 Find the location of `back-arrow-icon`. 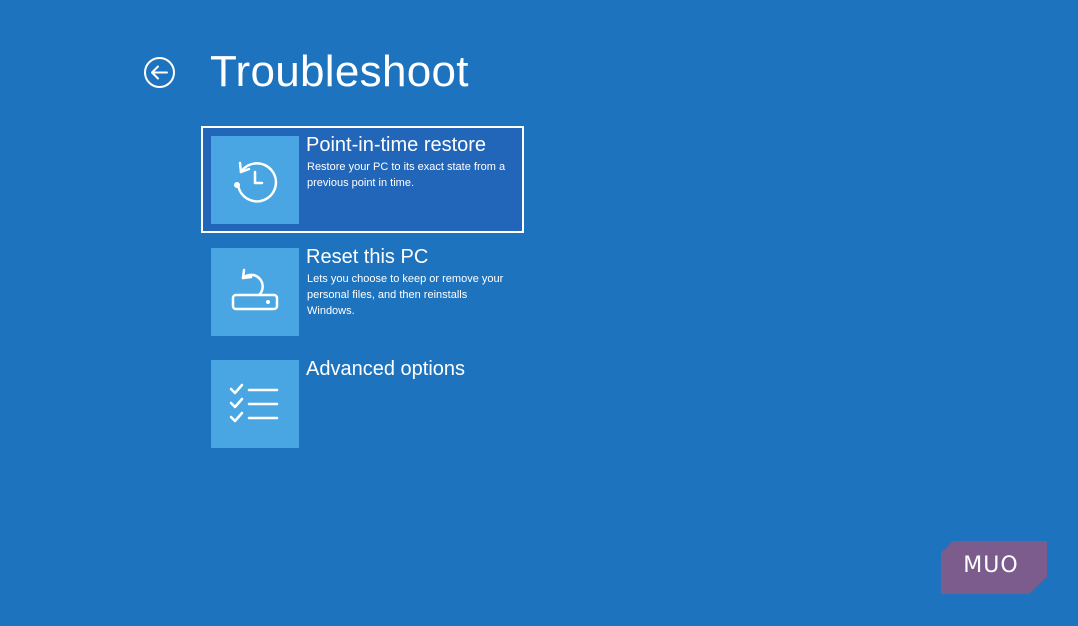

back-arrow-icon is located at coordinates (159, 72).